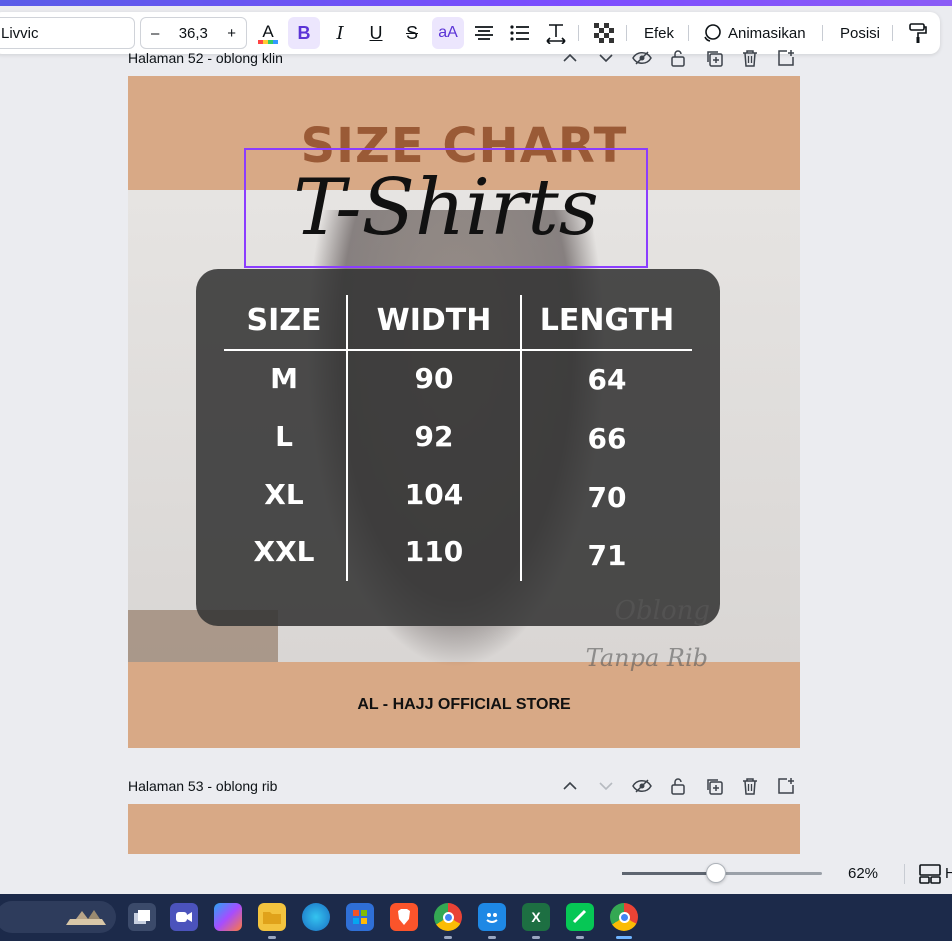  Describe the element at coordinates (662, 611) in the screenshot. I see `oblong-watermark: Oblong` at that location.